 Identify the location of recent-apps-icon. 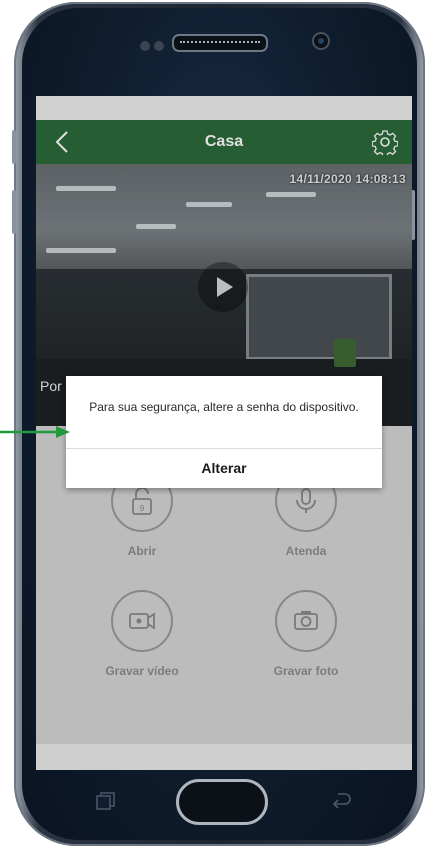
(106, 801).